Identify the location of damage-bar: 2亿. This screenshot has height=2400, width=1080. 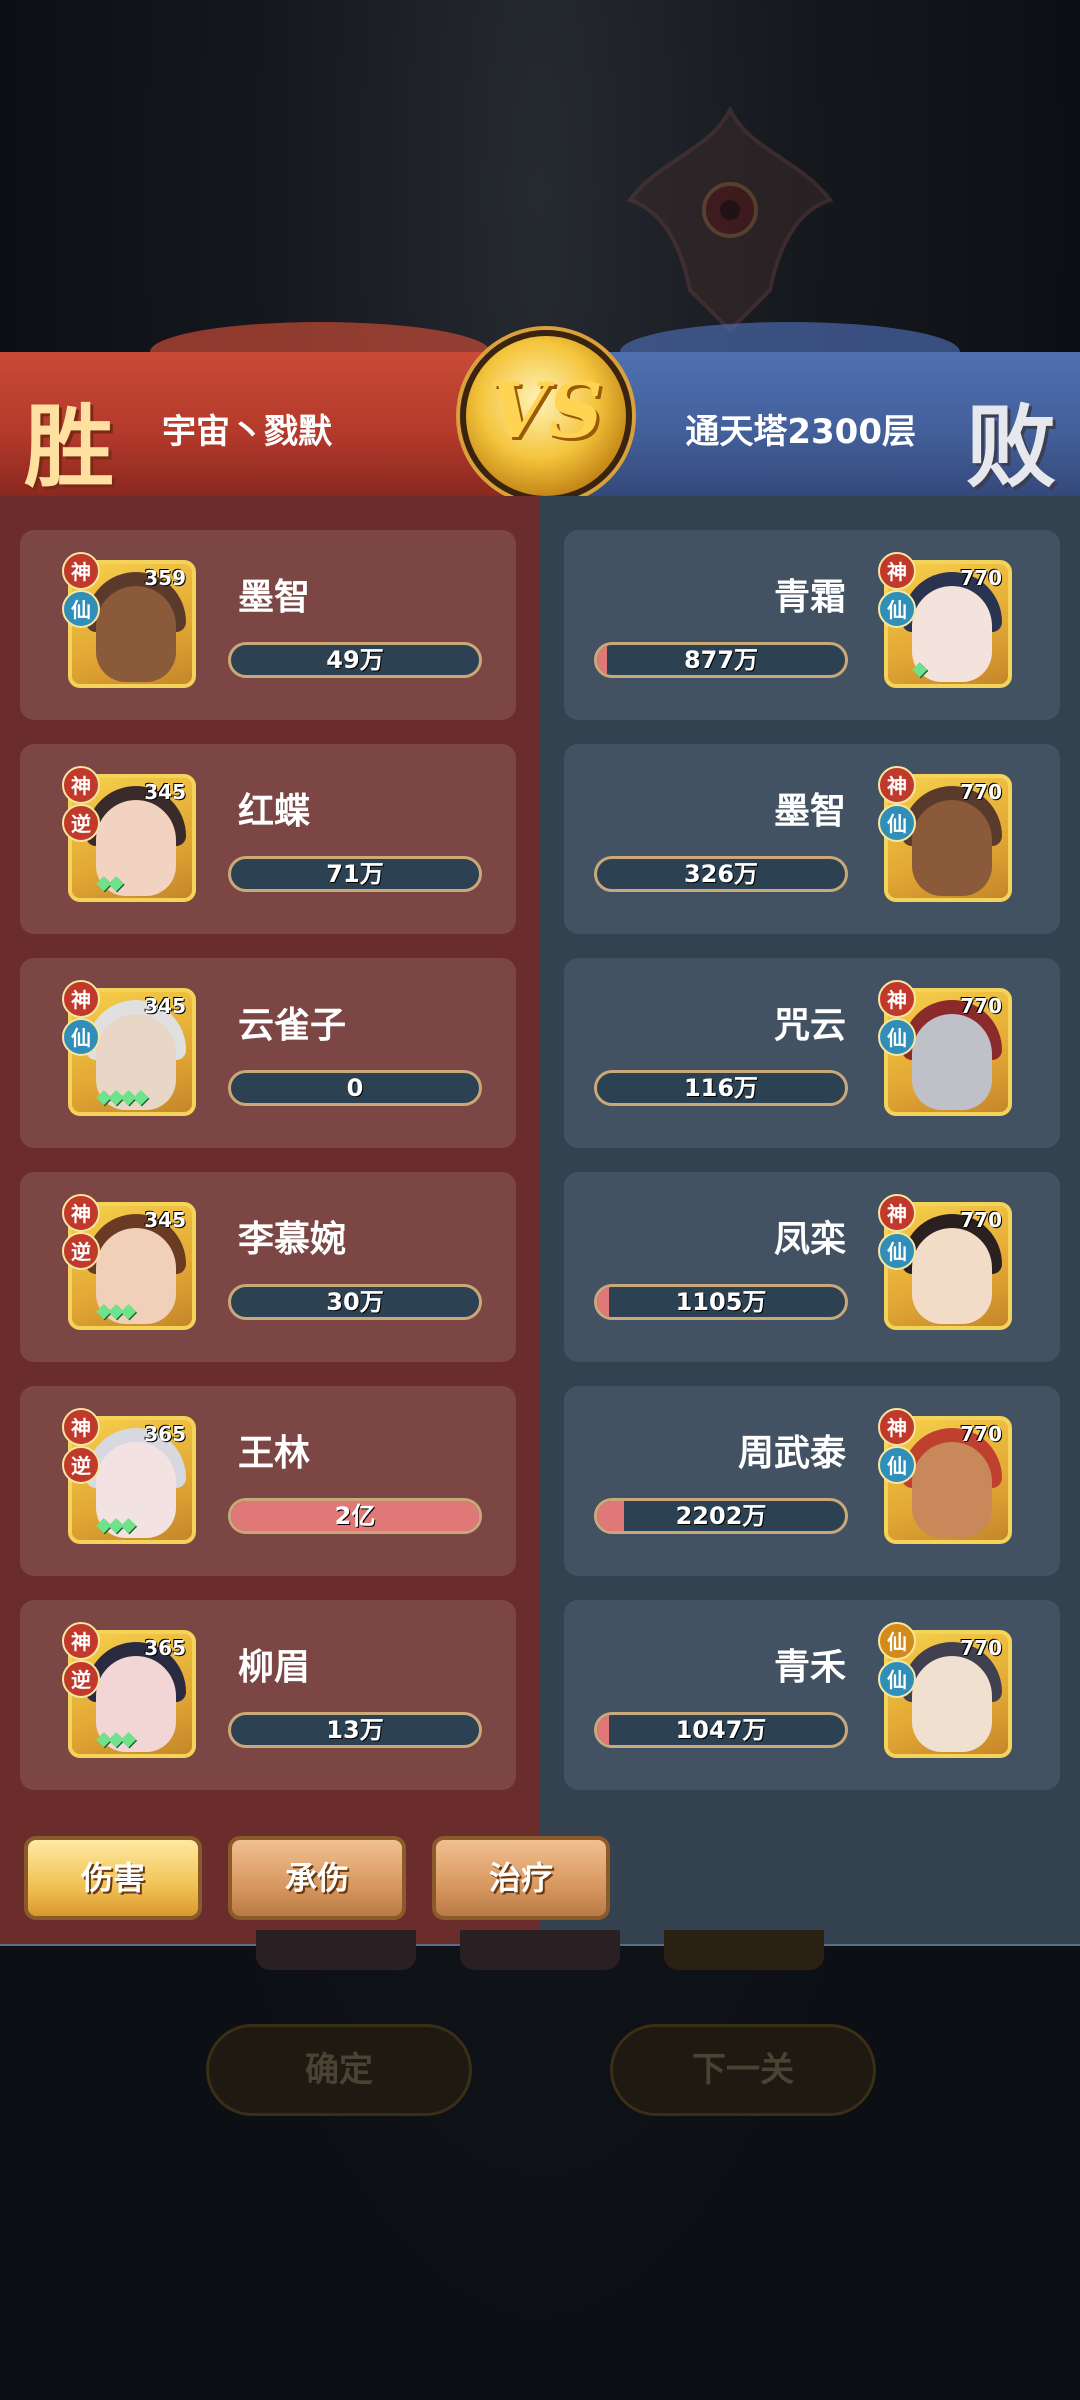
(355, 1516).